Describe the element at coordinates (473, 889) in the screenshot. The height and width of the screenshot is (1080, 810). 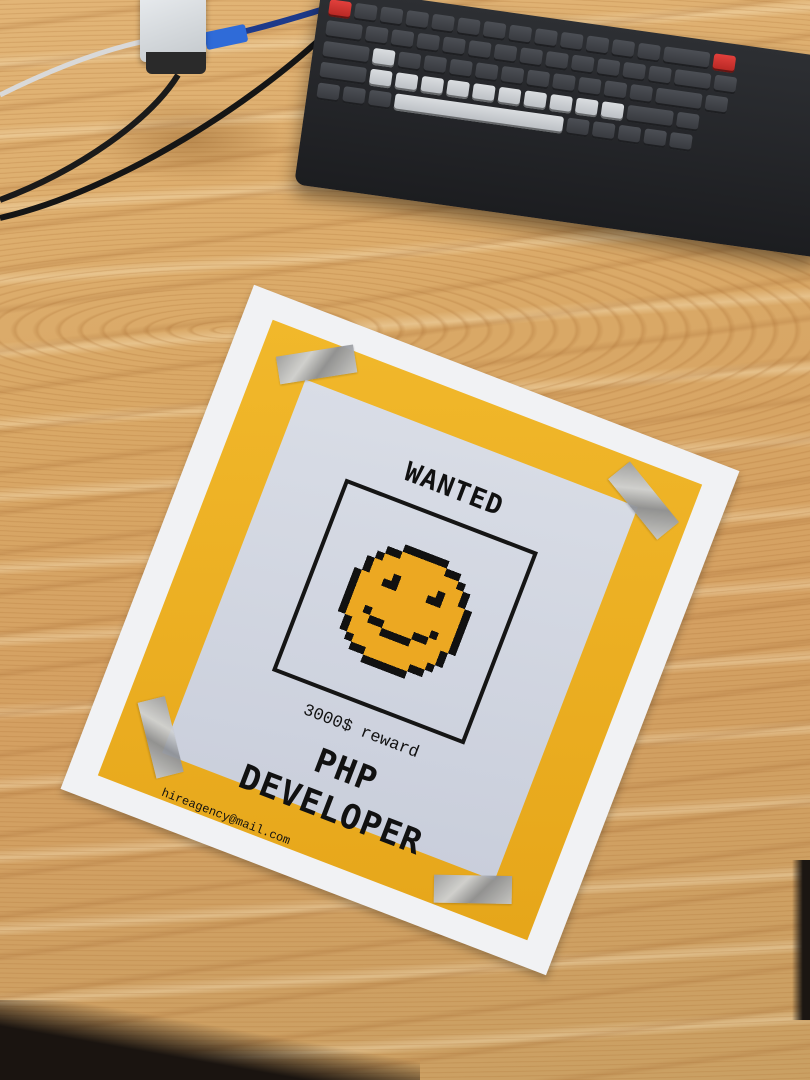
I see `tape-icon` at that location.